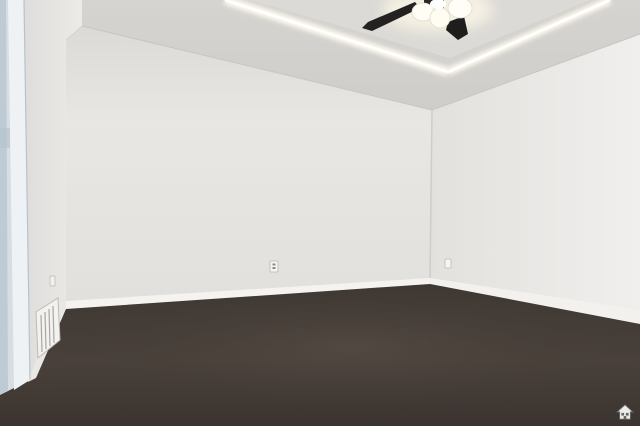  Describe the element at coordinates (274, 266) in the screenshot. I see `outlet-back-wall` at that location.